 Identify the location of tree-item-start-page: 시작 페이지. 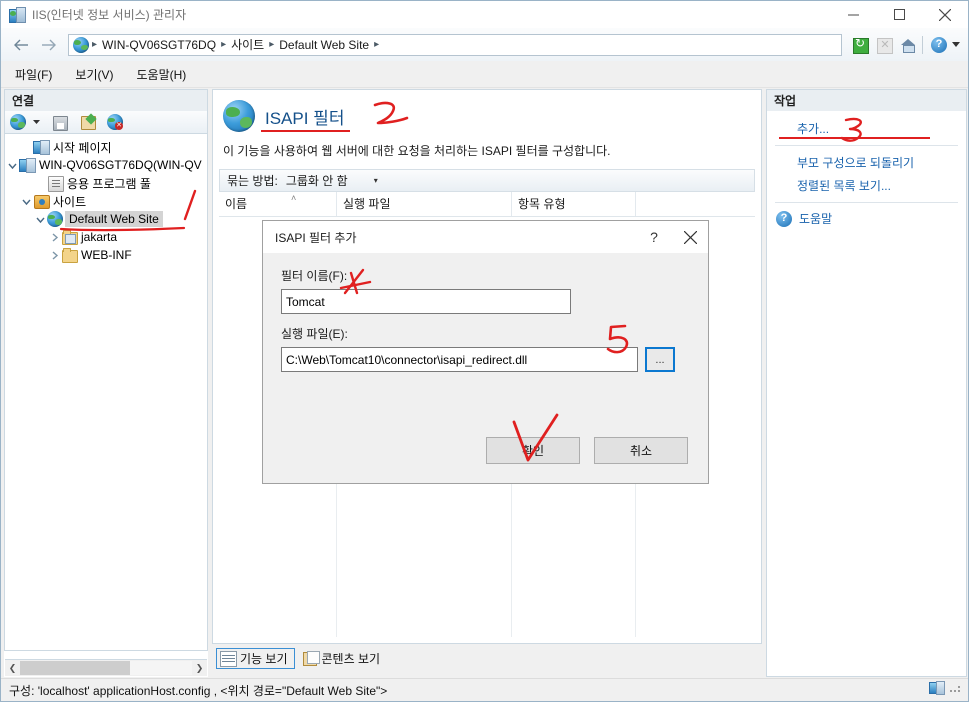
(106, 147).